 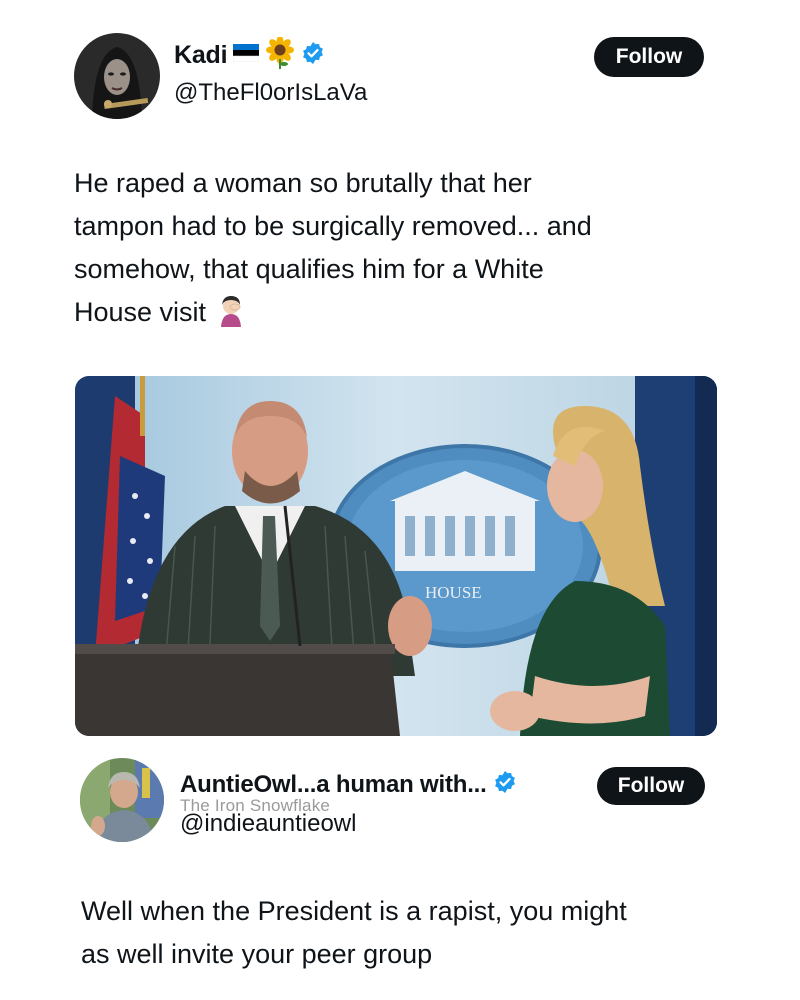 I want to click on handle: @indieauntieowl, so click(x=268, y=824).